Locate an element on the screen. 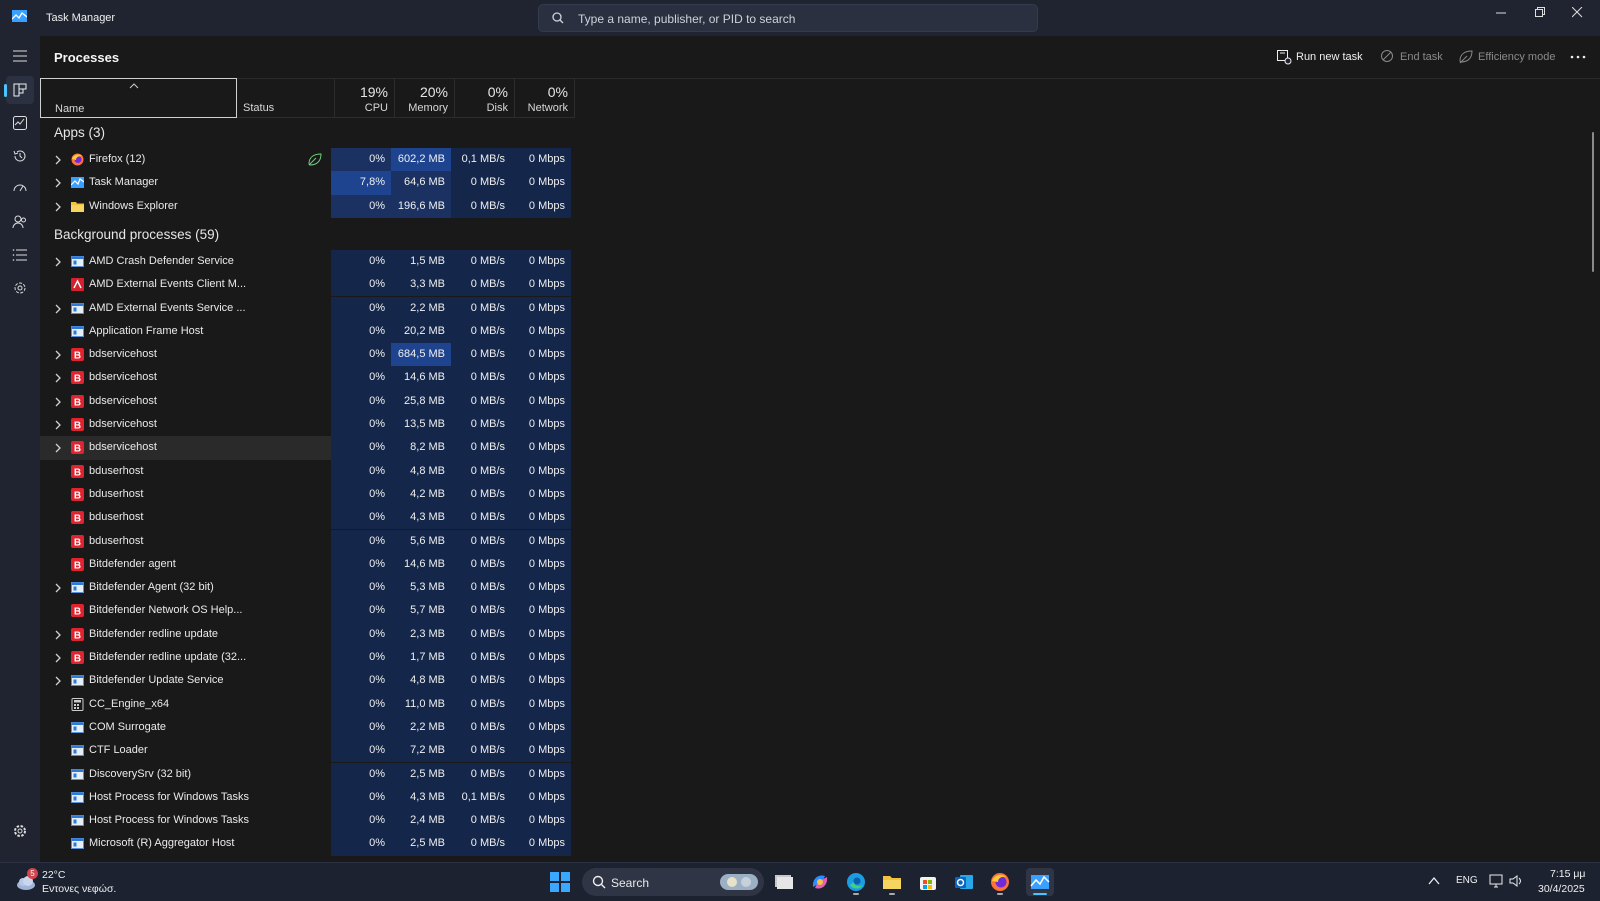 This screenshot has height=901, width=1600. process-row: CC_Engine_x64 0% 11,0 MB 0 MB/s 0 Mbps is located at coordinates (305, 704).